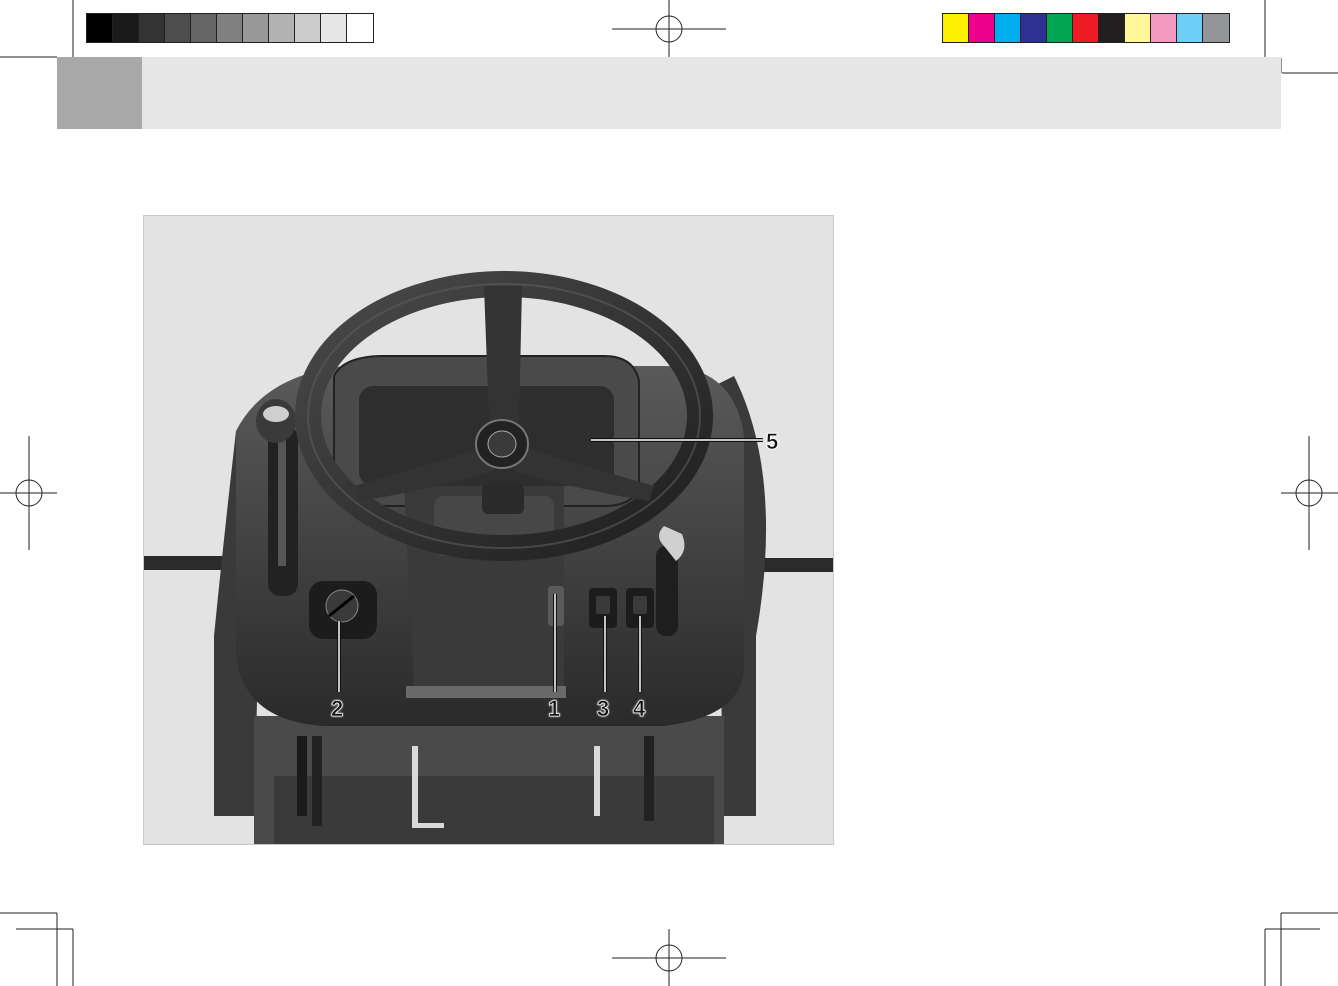 This screenshot has width=1338, height=986. I want to click on chapter-tab, so click(99, 93).